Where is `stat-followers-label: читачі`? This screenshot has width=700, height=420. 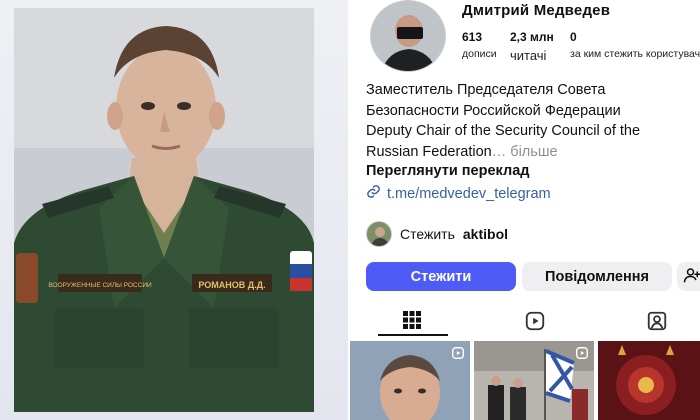 stat-followers-label: читачі is located at coordinates (528, 55).